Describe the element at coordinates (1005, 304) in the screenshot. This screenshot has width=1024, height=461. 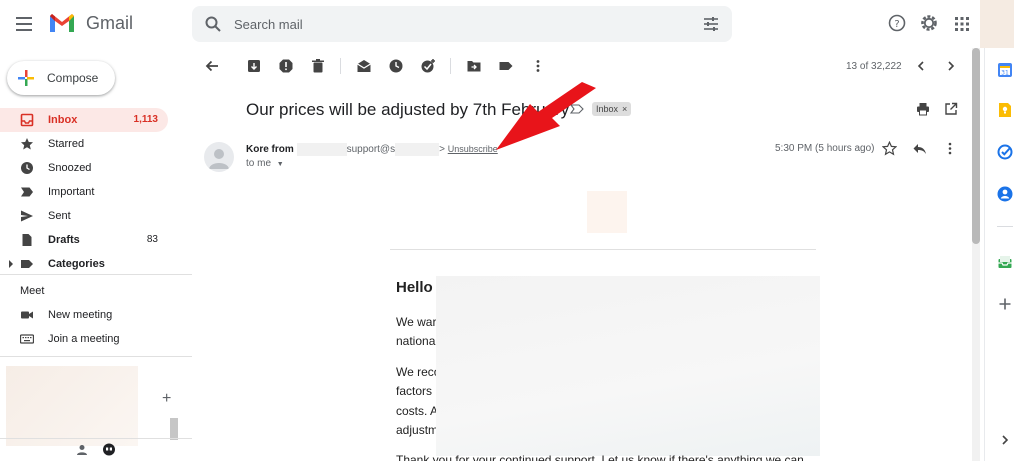
I see `get-addons-plus-icon` at that location.